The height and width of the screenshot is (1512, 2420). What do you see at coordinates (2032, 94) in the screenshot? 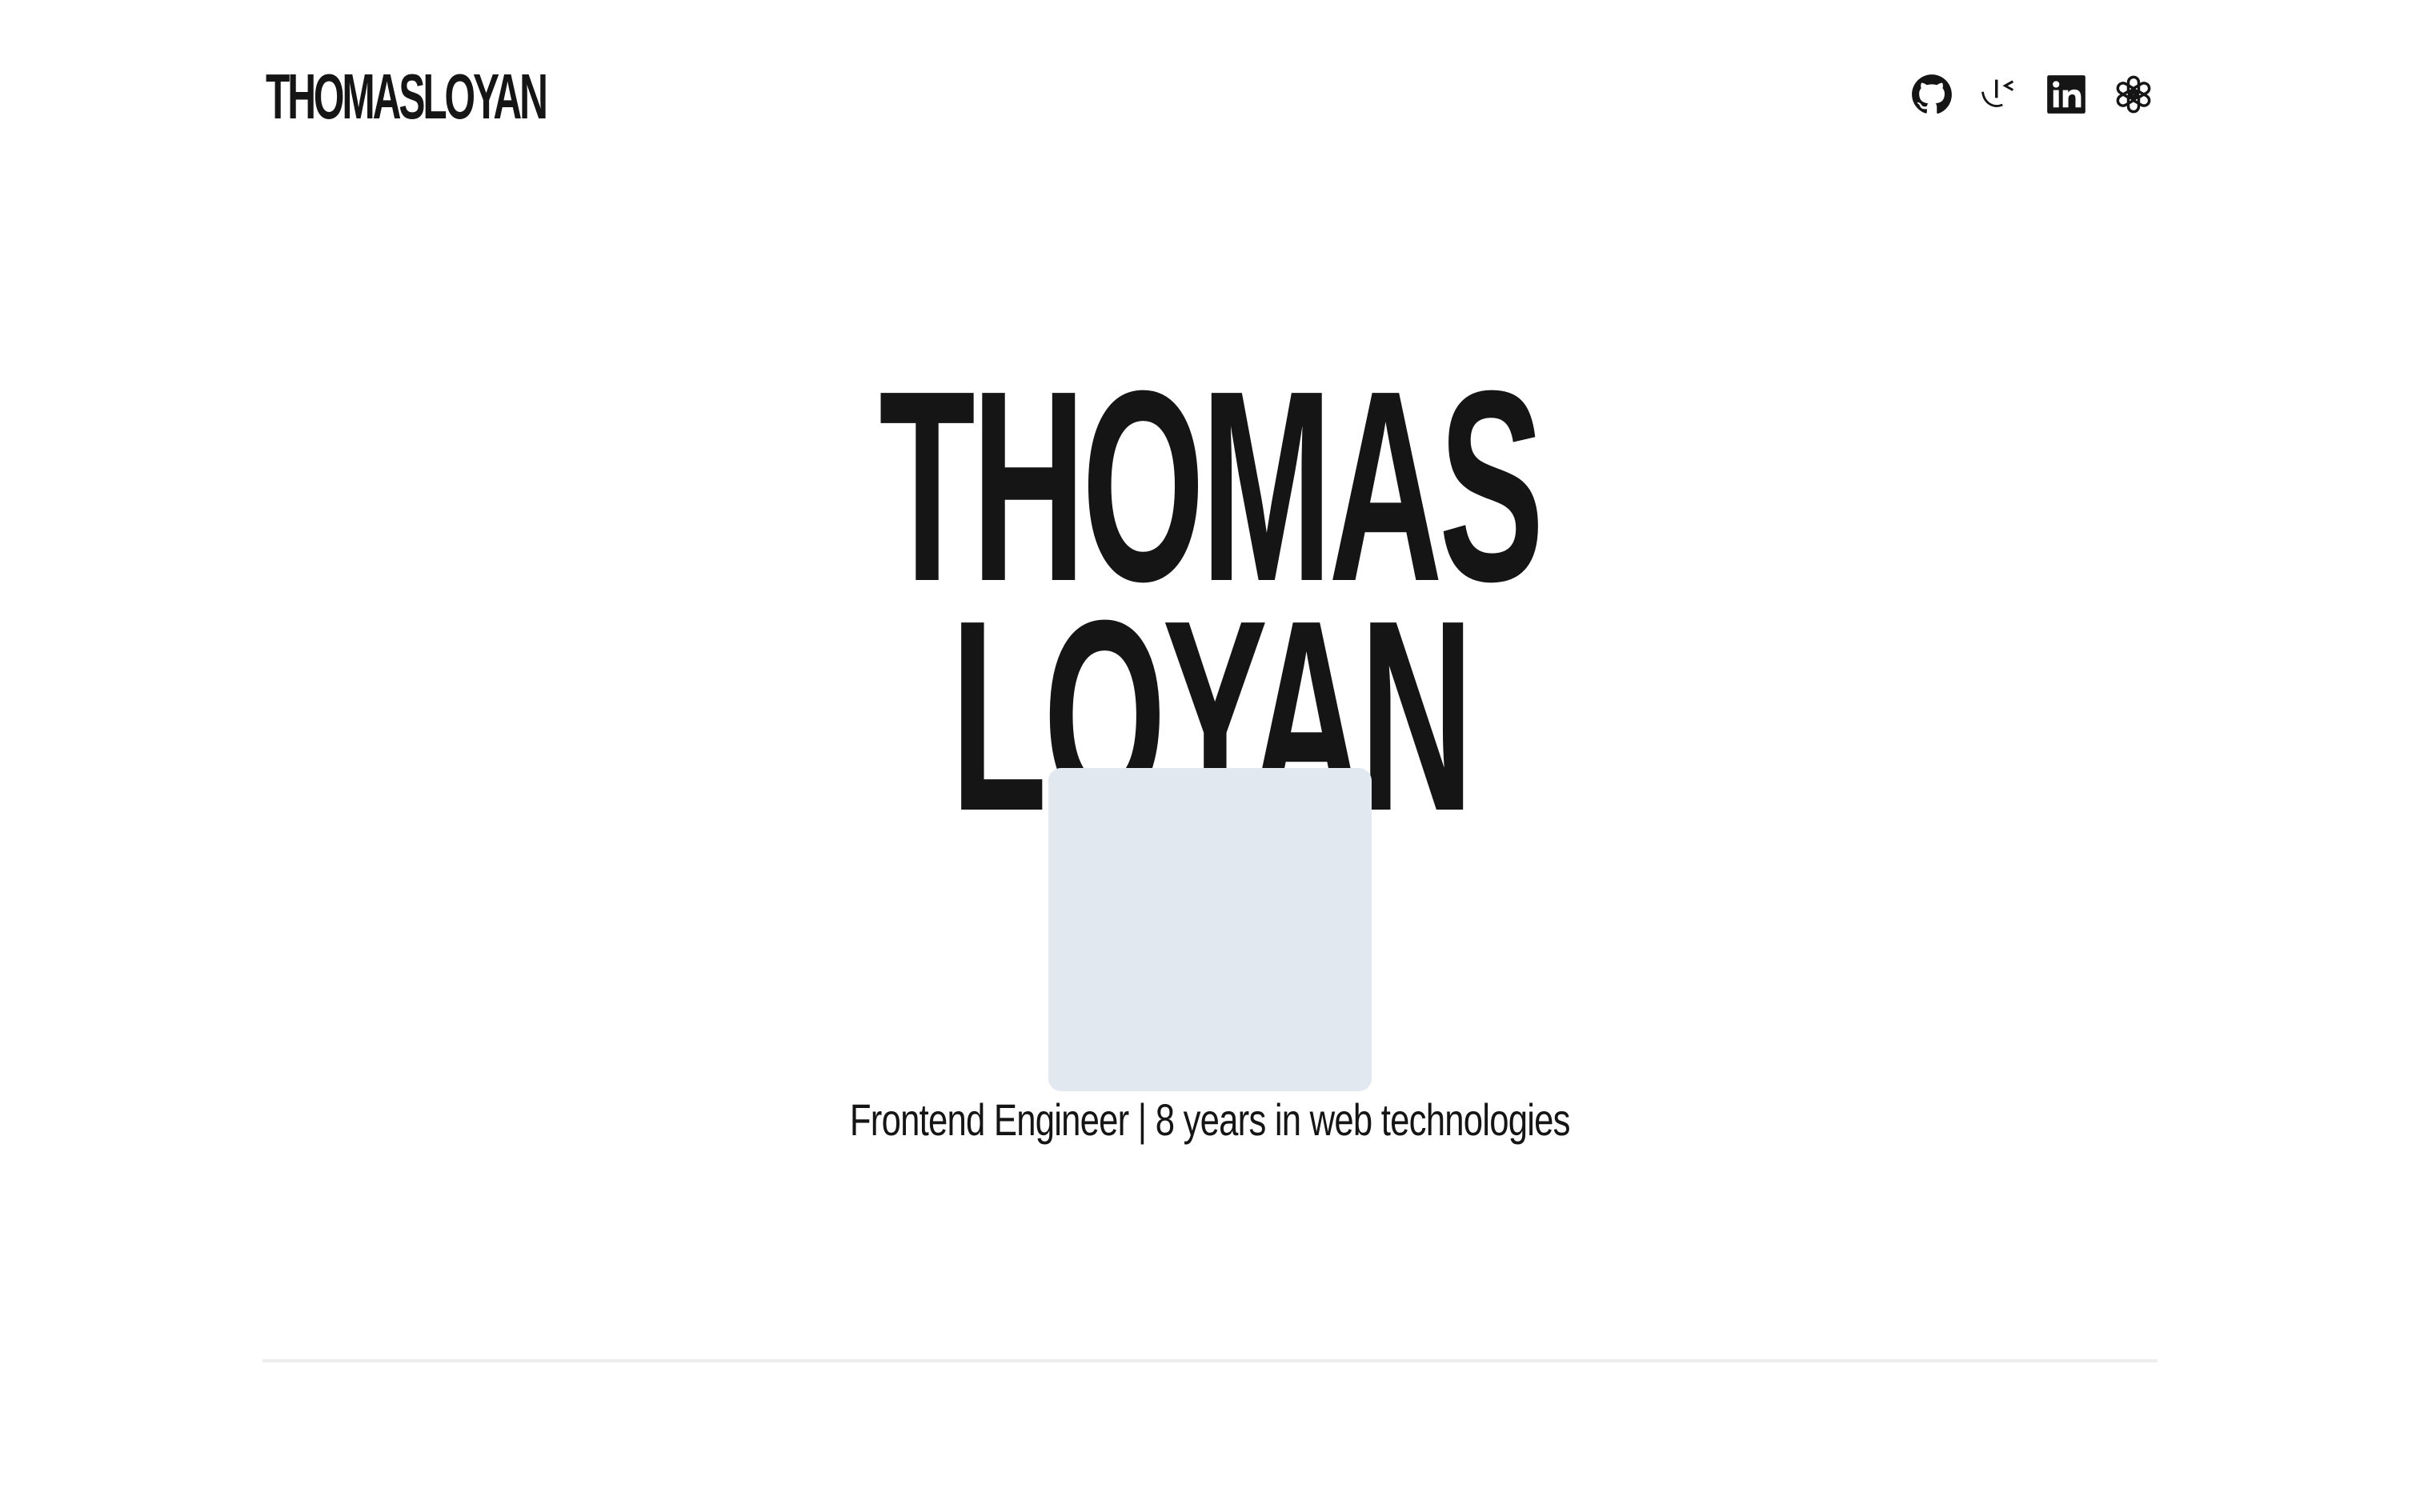
I see `social-links` at bounding box center [2032, 94].